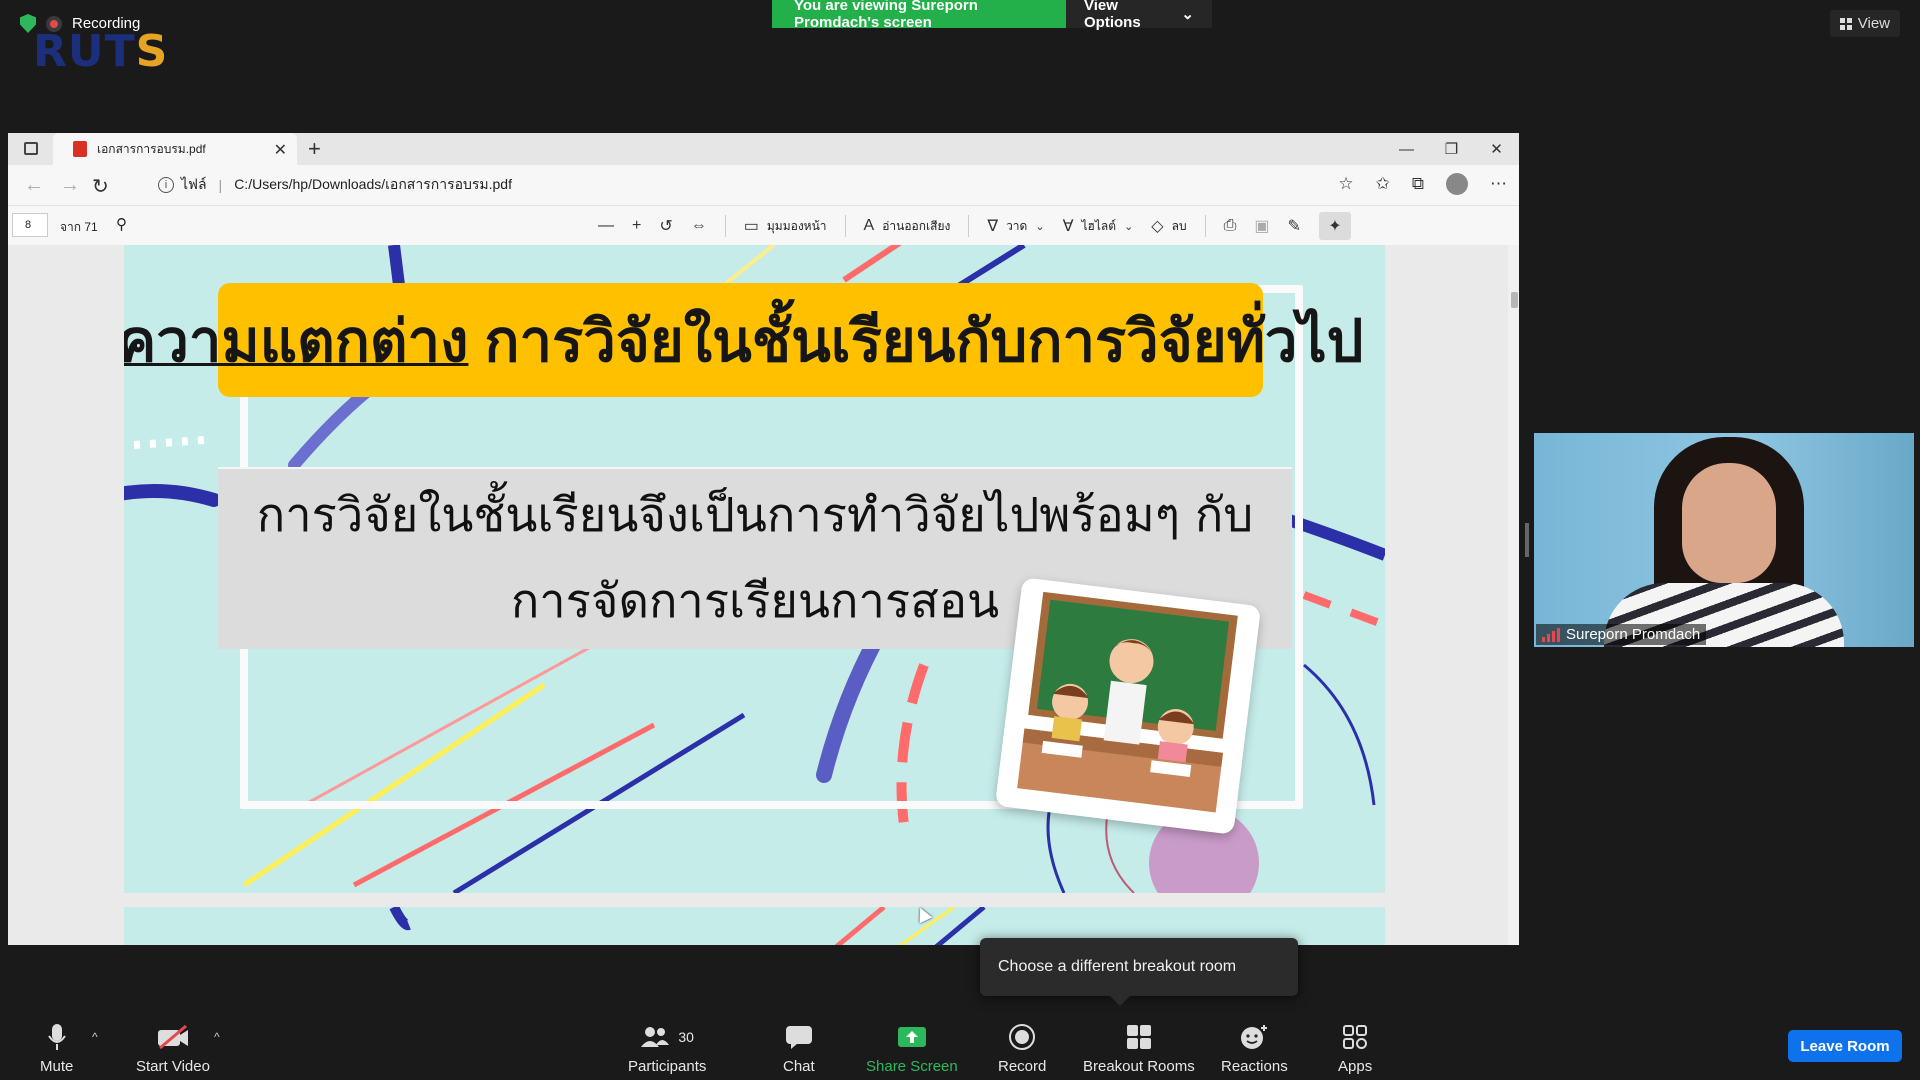 The height and width of the screenshot is (1080, 1920). I want to click on apps-button: Apps, so click(1355, 1048).